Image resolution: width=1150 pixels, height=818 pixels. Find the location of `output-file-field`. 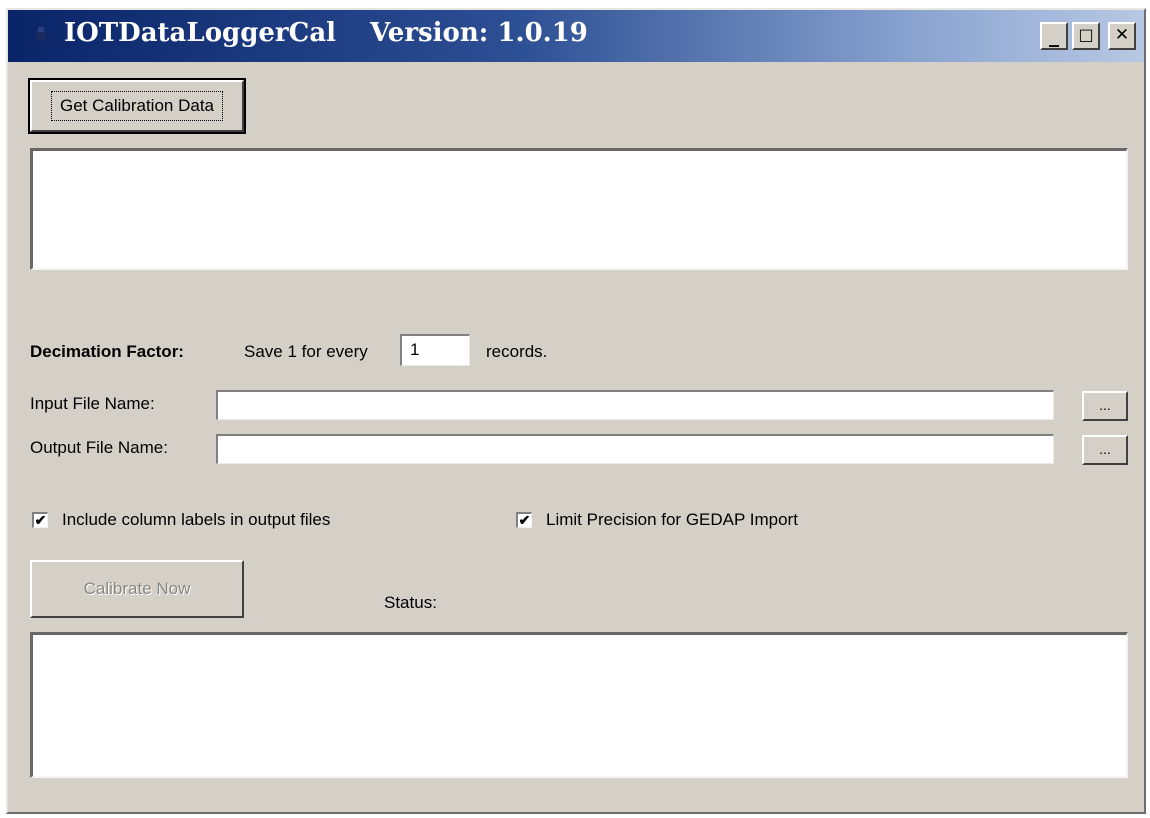

output-file-field is located at coordinates (635, 449).